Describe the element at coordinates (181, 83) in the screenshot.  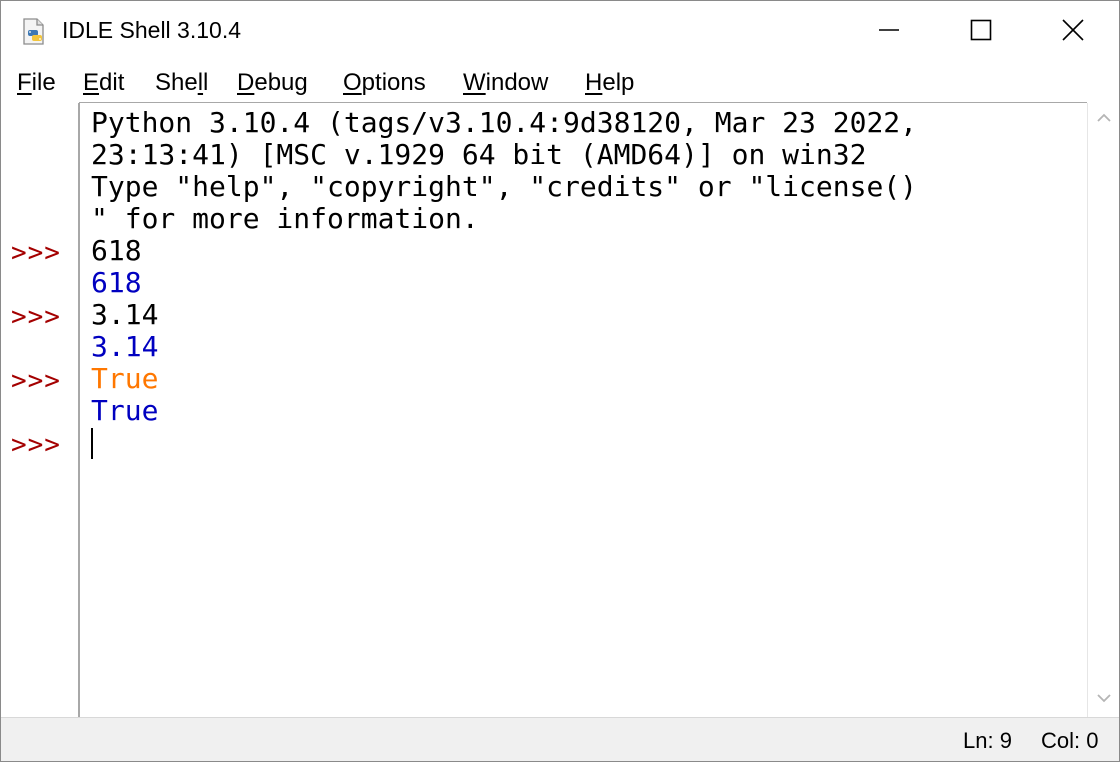
I see `menu-shell: Shell` at that location.